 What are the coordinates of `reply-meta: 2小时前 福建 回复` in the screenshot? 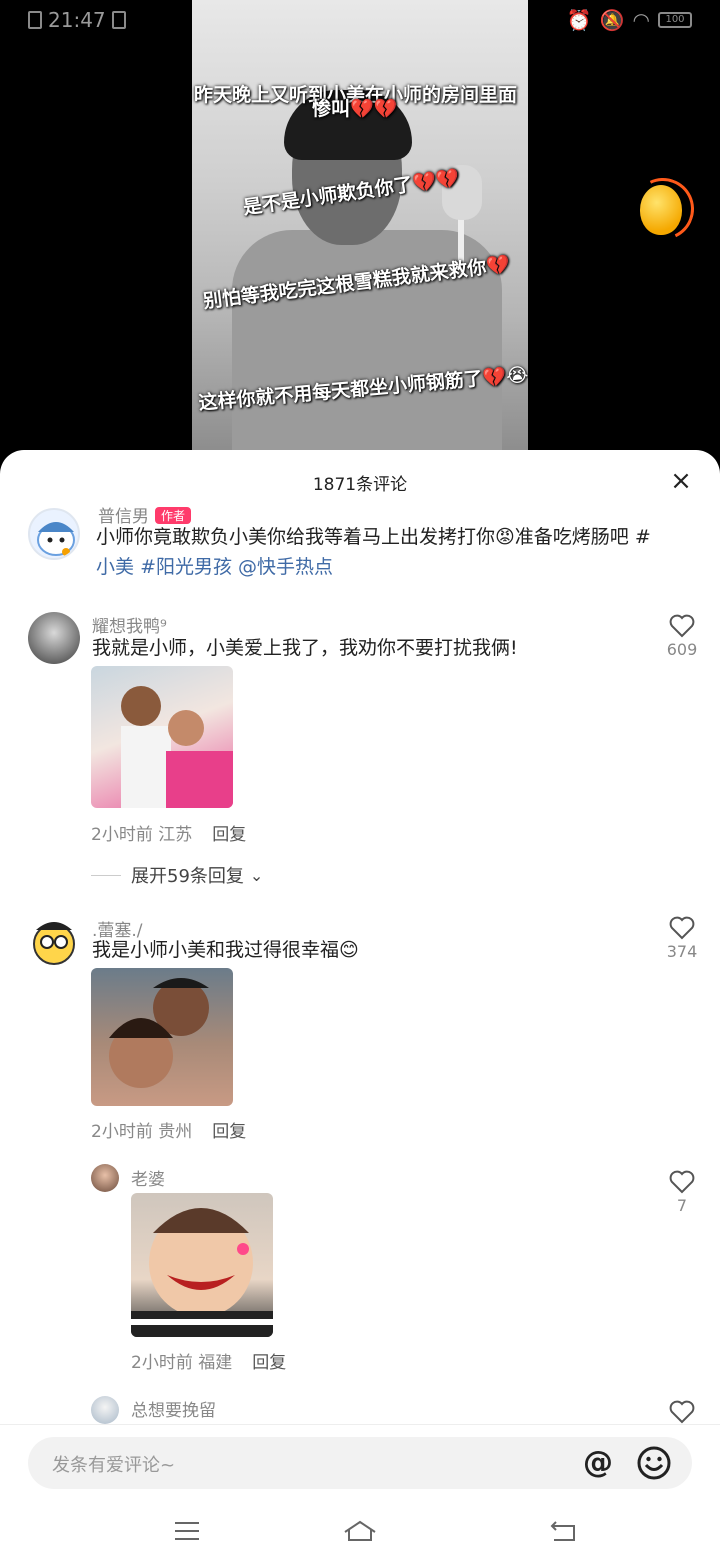 It's located at (209, 1363).